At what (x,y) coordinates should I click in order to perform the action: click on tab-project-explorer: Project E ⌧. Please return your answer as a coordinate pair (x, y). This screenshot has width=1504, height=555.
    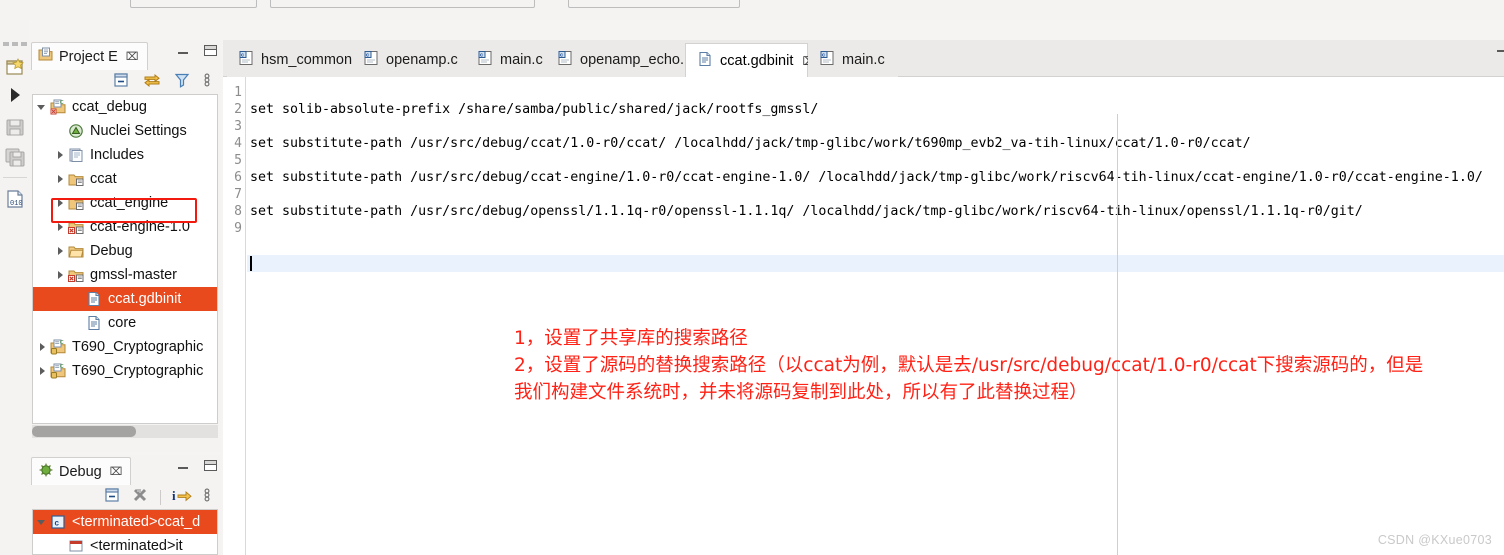
    Looking at the image, I should click on (89, 56).